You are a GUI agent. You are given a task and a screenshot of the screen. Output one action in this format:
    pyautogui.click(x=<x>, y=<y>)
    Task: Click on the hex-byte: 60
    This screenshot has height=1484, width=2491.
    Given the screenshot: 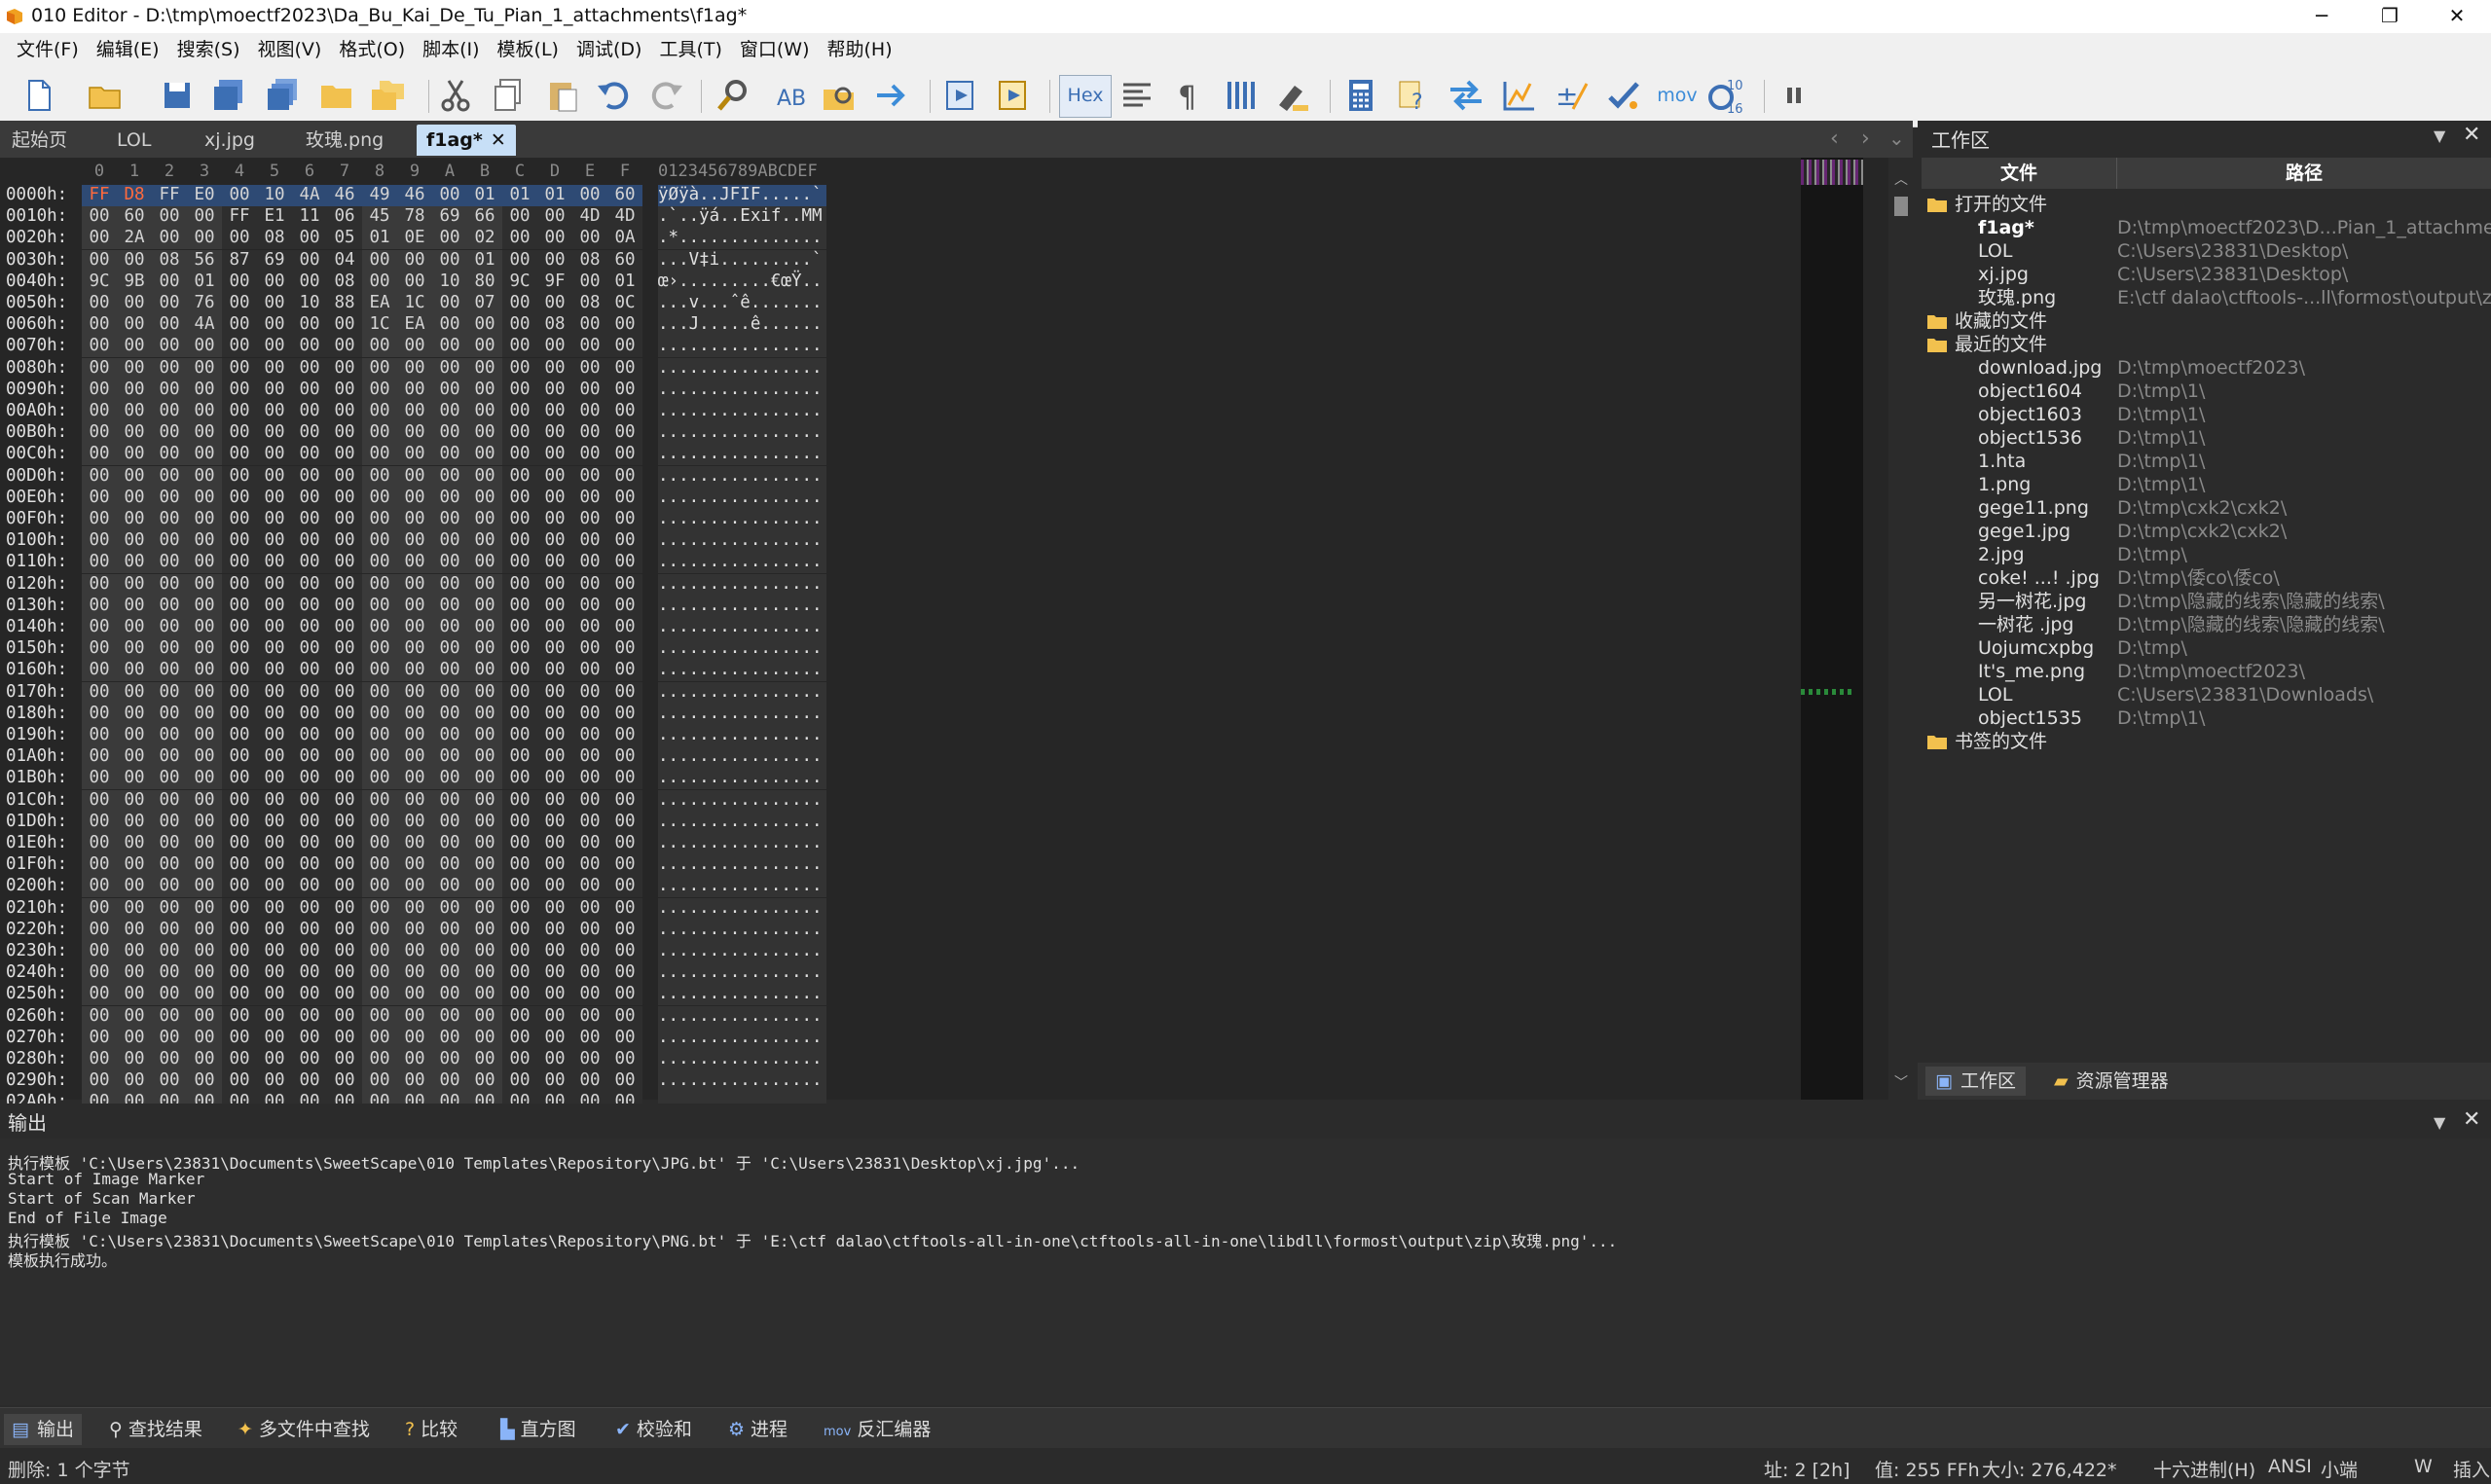 What is the action you would take?
    pyautogui.click(x=624, y=260)
    